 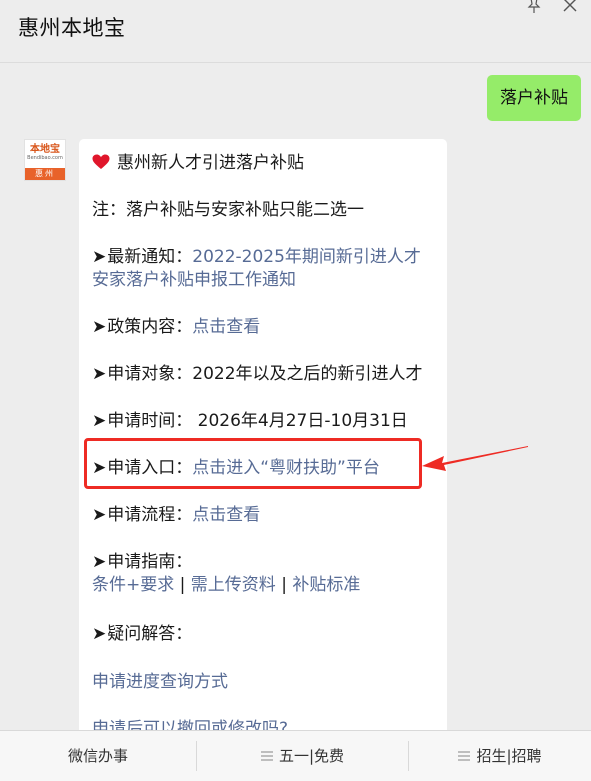 What do you see at coordinates (307, 374) in the screenshot?
I see `target-value: 2022年以及之后的新引进人才` at bounding box center [307, 374].